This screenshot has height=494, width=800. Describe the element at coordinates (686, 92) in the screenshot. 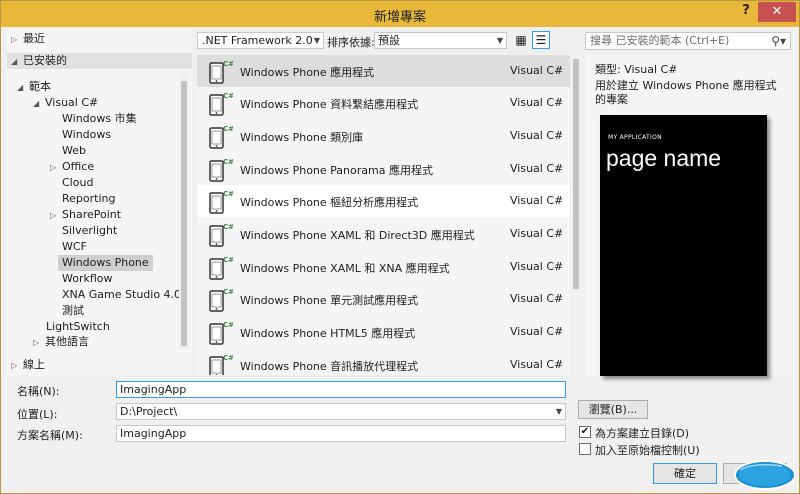

I see `template-description: 用於建立 Windows Phone 應用程式的專案` at that location.